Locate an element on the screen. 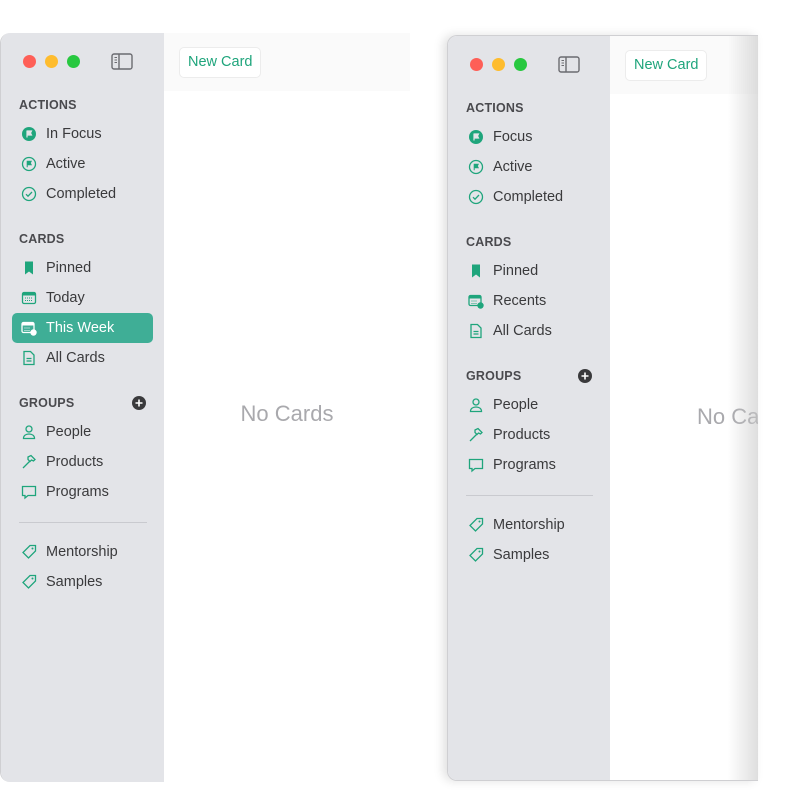 The width and height of the screenshot is (800, 808). sidebar-item-focus: Focus is located at coordinates (529, 137).